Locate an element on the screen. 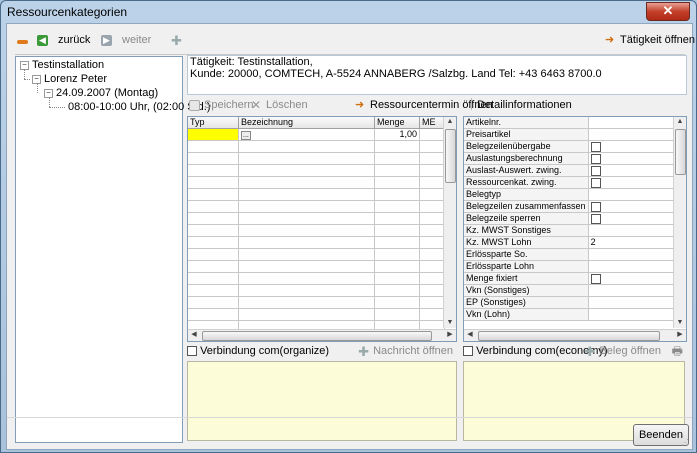 The height and width of the screenshot is (453, 697). collapse-button is located at coordinates (24, 40).